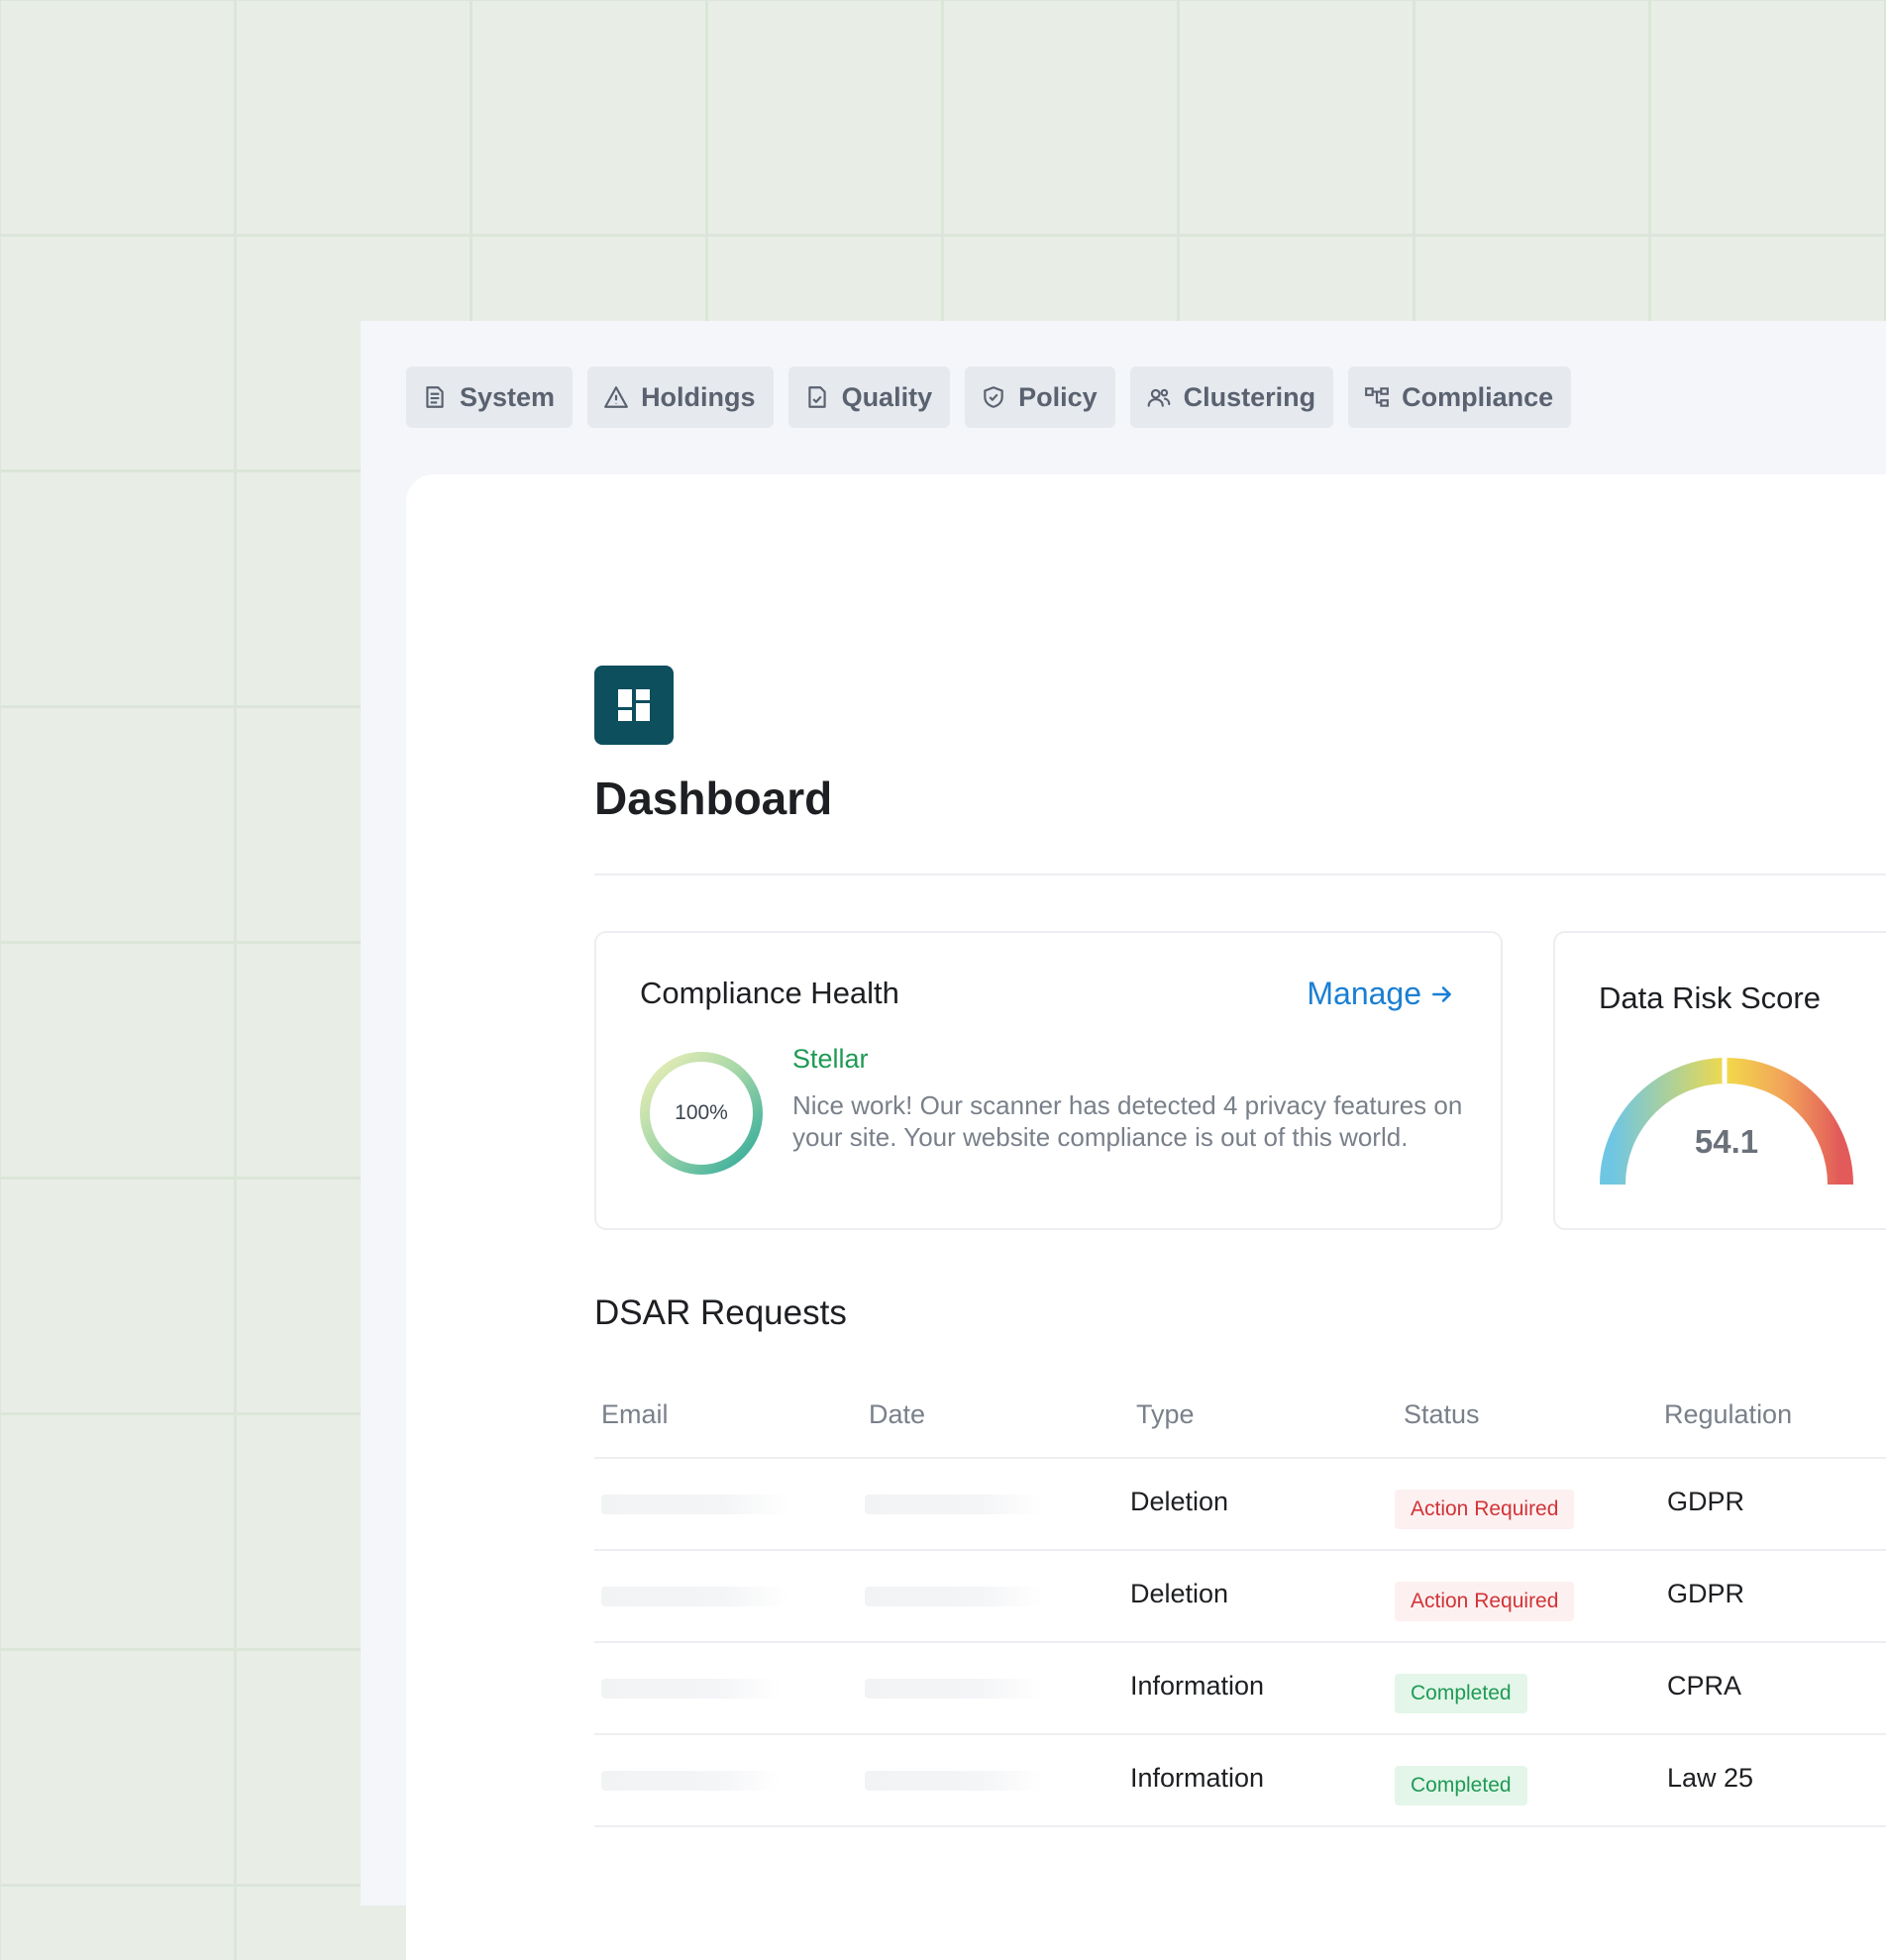 The width and height of the screenshot is (1886, 1960). What do you see at coordinates (770, 993) in the screenshot?
I see `compliance-health-title: Compliance Health` at bounding box center [770, 993].